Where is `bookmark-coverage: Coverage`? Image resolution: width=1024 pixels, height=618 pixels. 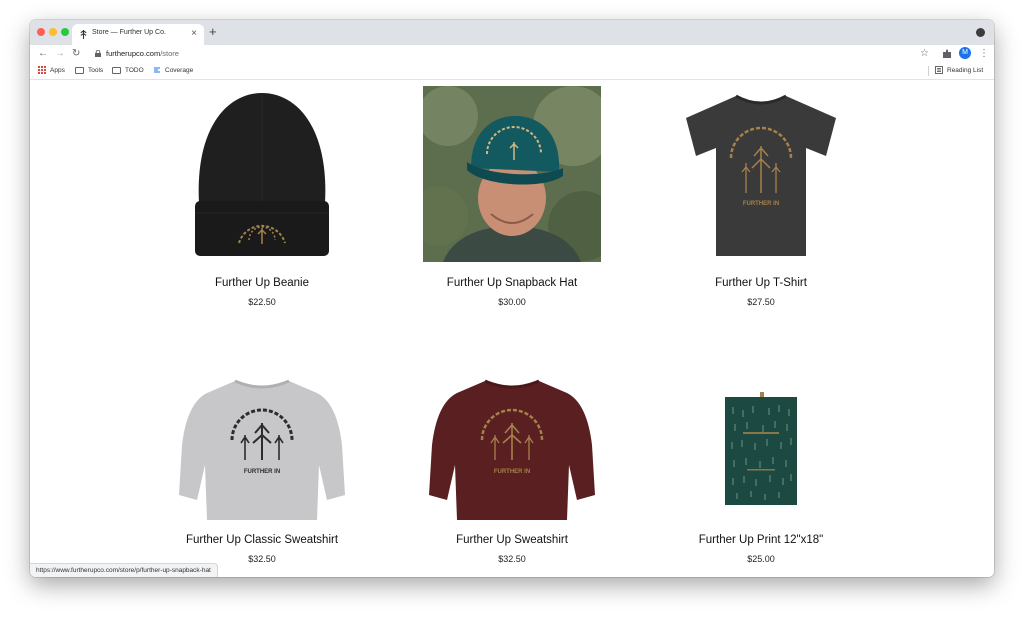 bookmark-coverage: Coverage is located at coordinates (173, 71).